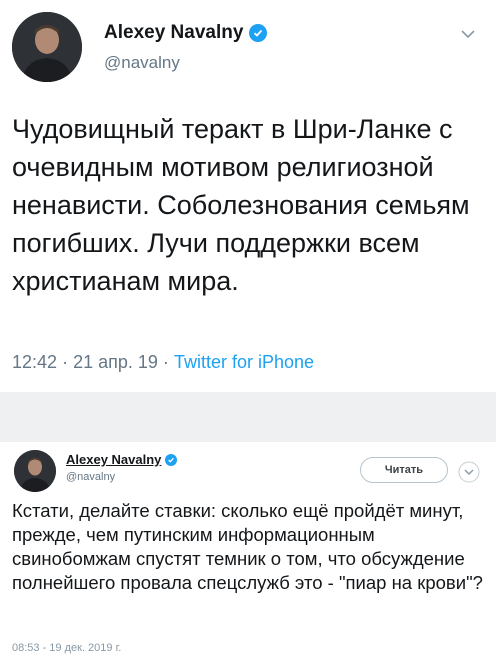 The width and height of the screenshot is (496, 669). What do you see at coordinates (248, 417) in the screenshot?
I see `separator-band` at bounding box center [248, 417].